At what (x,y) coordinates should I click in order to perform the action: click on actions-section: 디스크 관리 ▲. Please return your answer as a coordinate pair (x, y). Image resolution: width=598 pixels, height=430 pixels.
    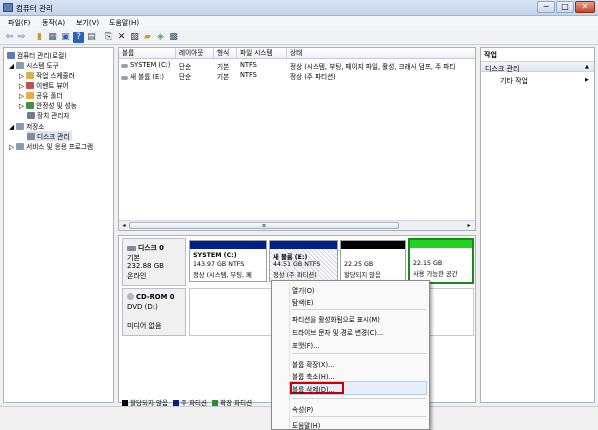
    Looking at the image, I should click on (537, 67).